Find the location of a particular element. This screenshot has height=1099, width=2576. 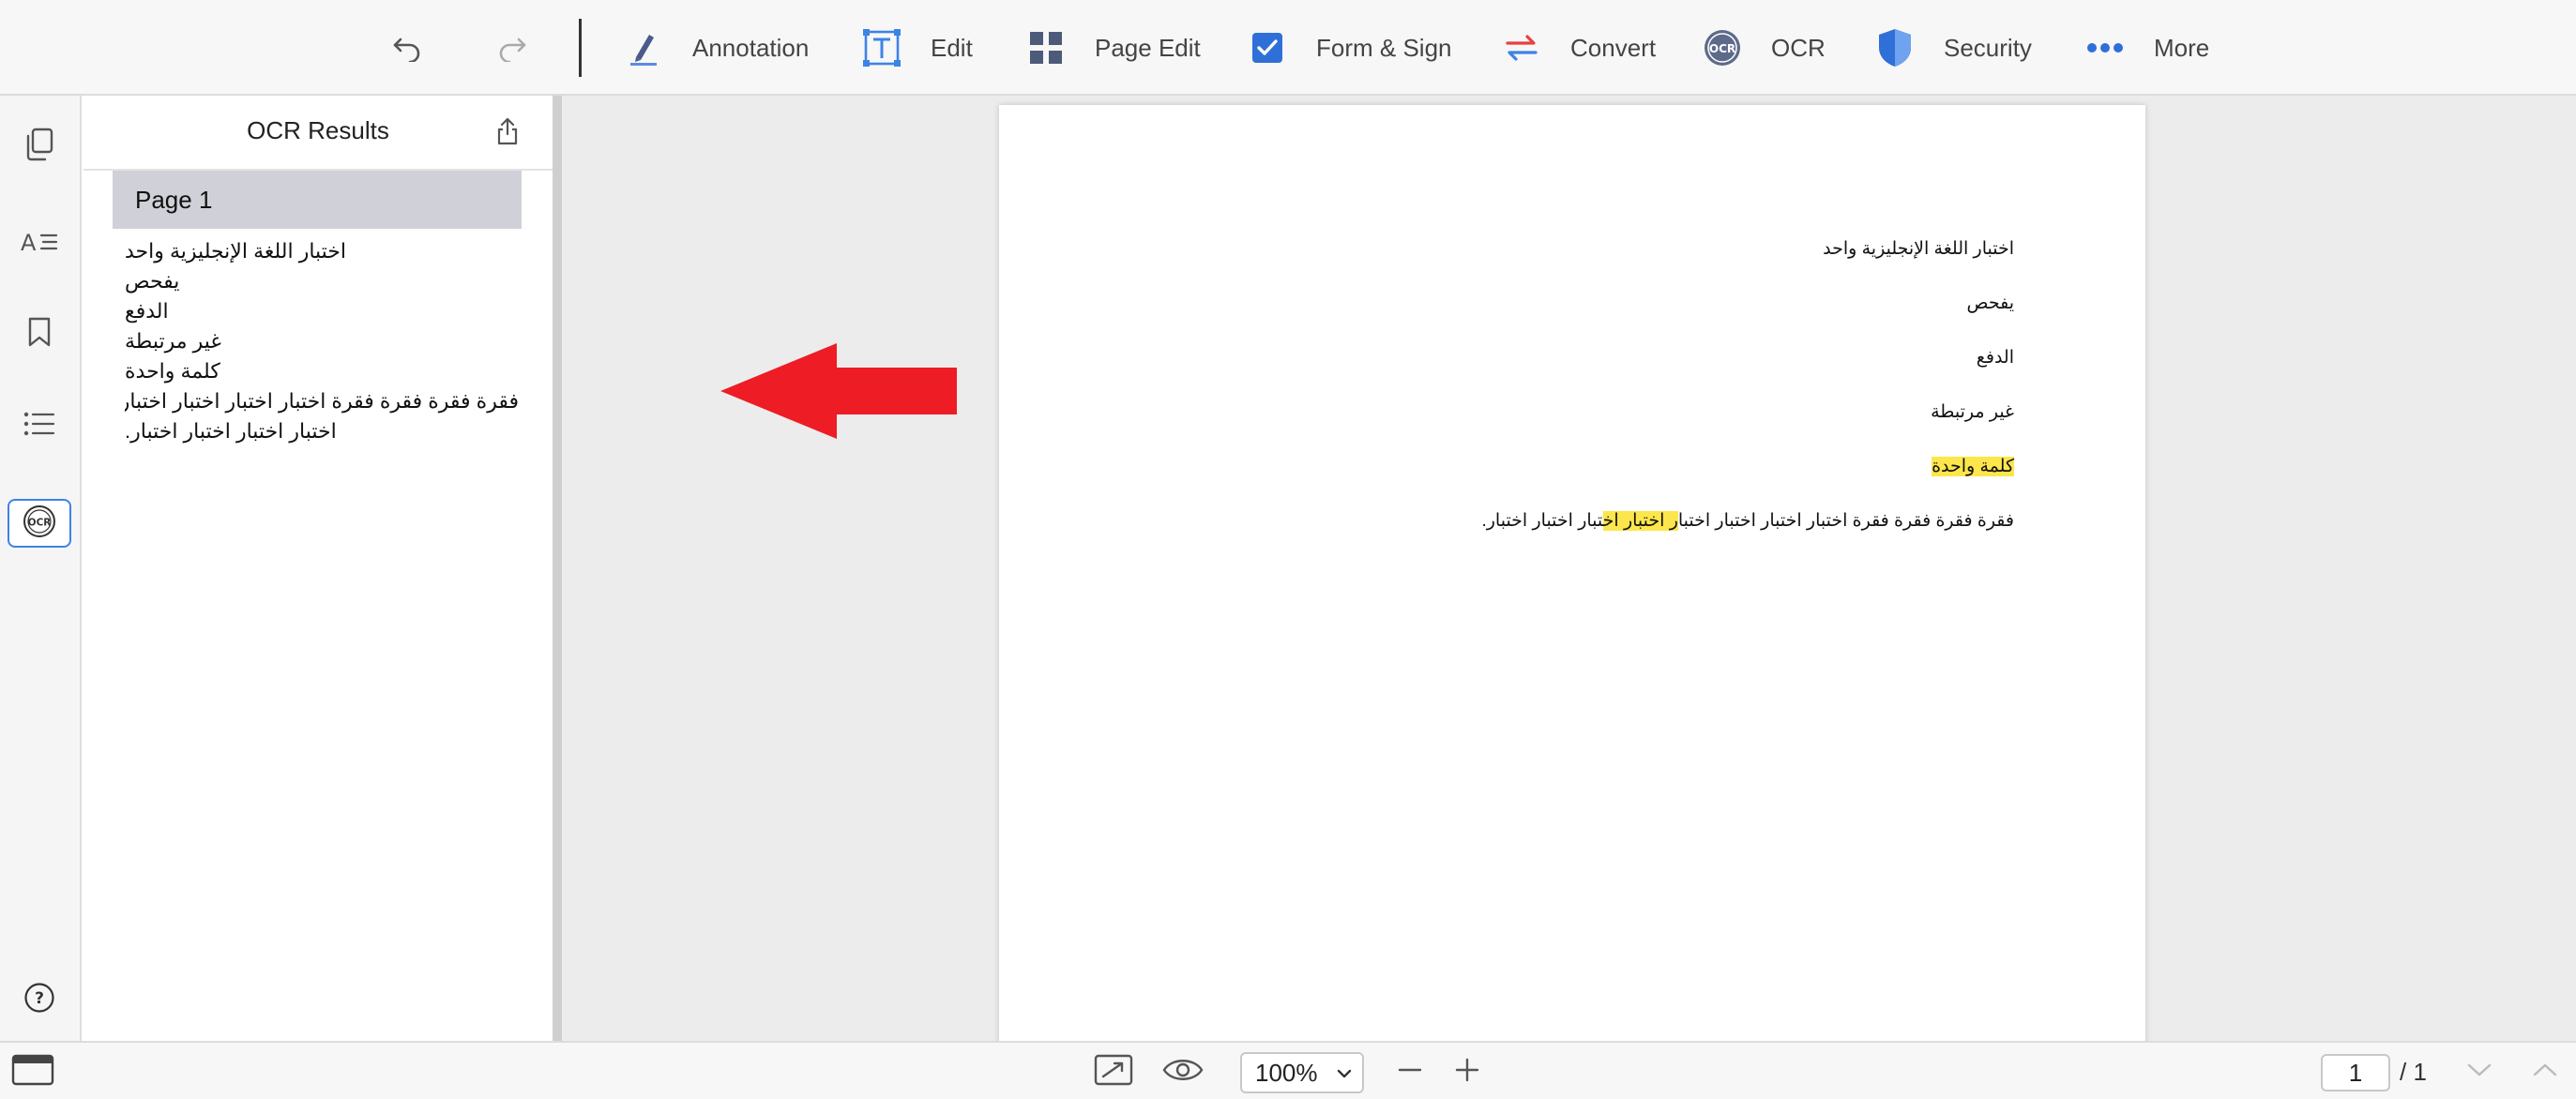

list-icon is located at coordinates (39, 426).